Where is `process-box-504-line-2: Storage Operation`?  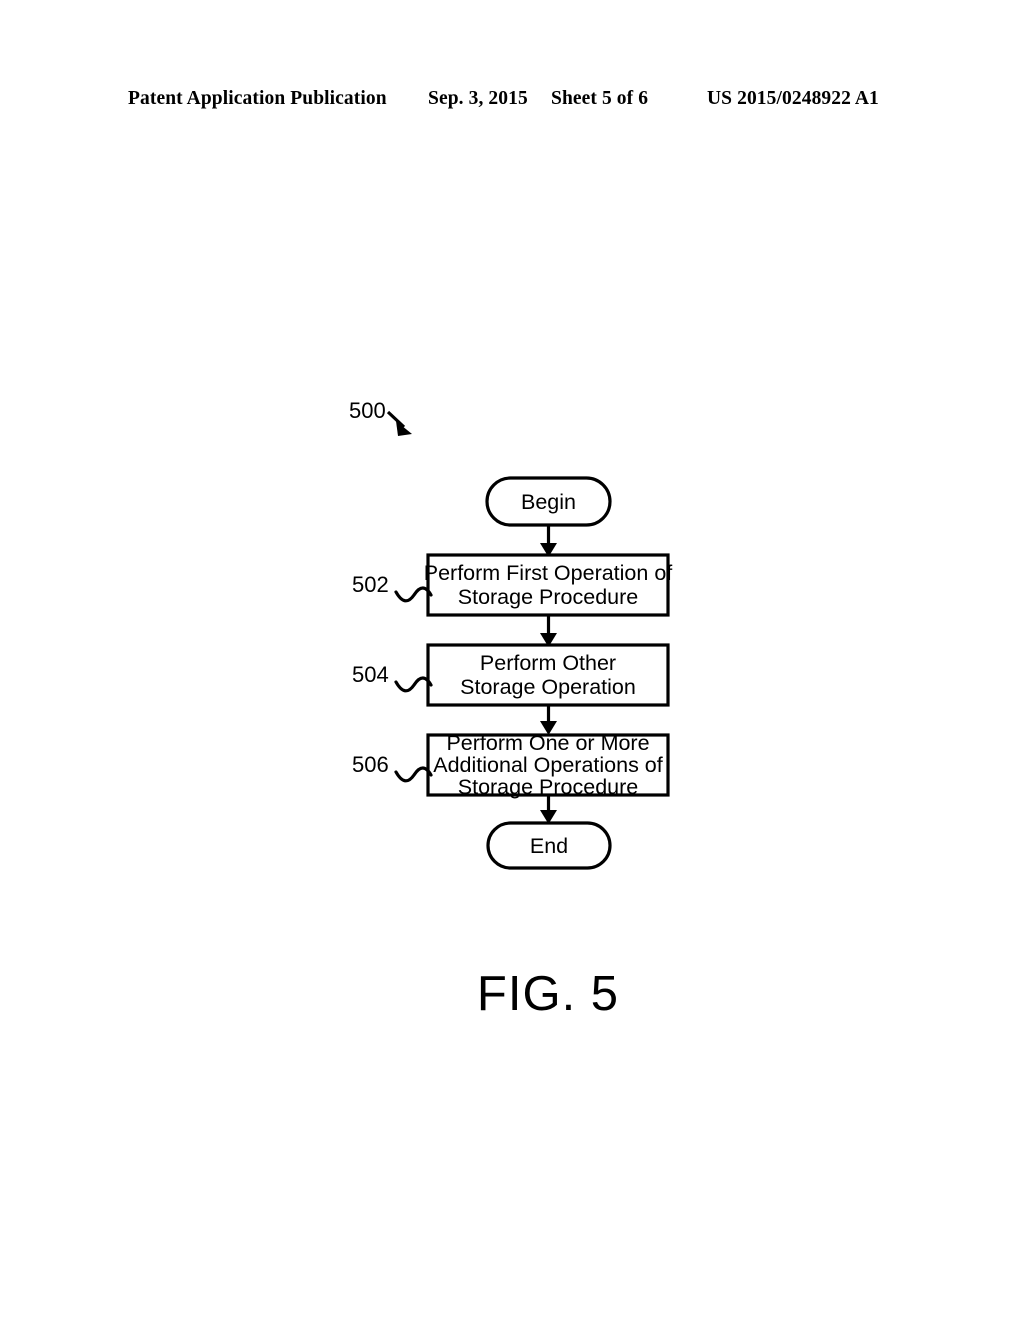
process-box-504-line-2: Storage Operation is located at coordinates (548, 687).